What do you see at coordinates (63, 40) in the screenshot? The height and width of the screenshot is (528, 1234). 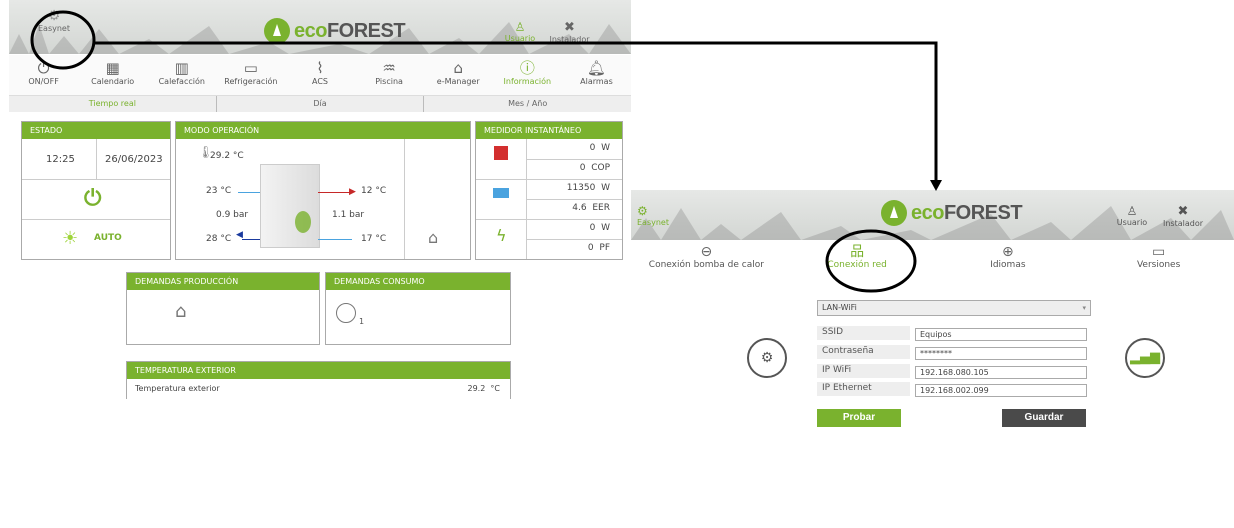 I see `highlight-circle-easynet` at bounding box center [63, 40].